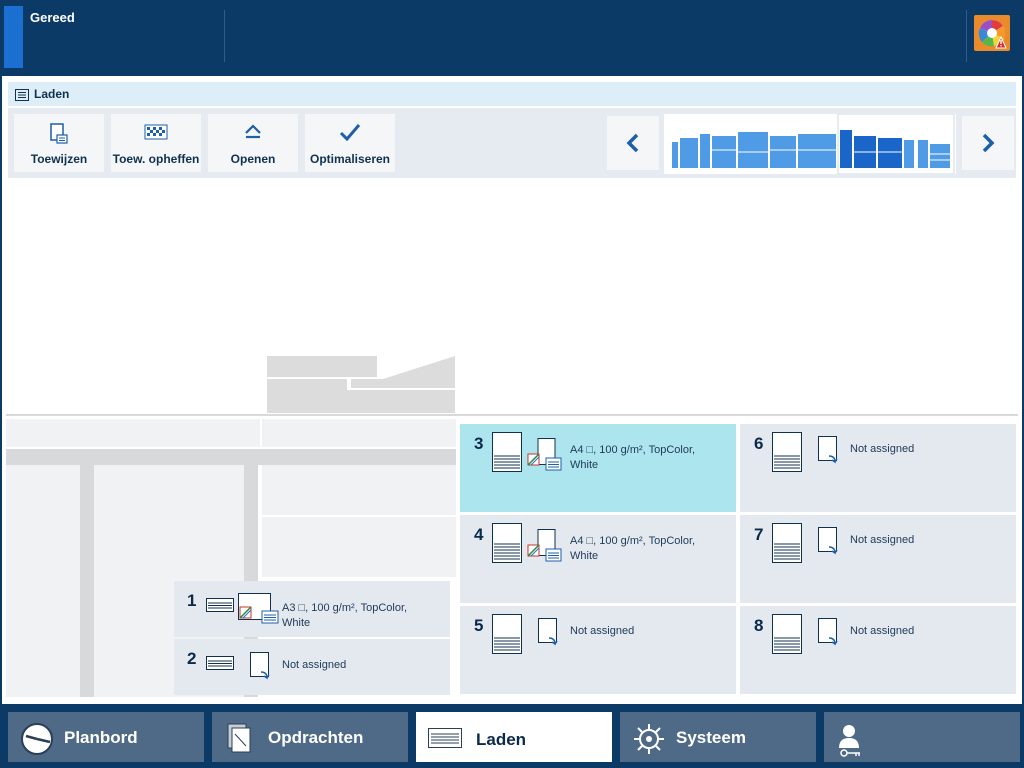  What do you see at coordinates (350, 159) in the screenshot?
I see `optimize-button-label: Optimaliseren` at bounding box center [350, 159].